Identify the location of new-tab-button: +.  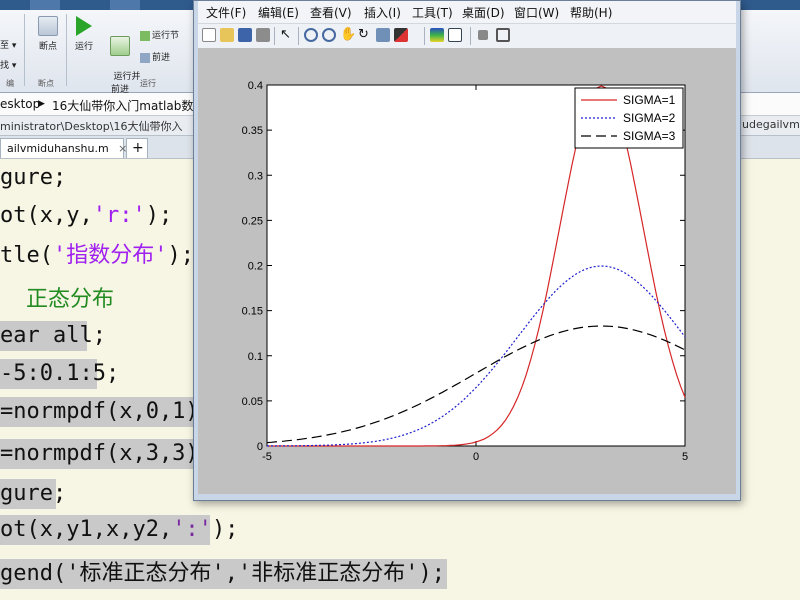
(137, 148).